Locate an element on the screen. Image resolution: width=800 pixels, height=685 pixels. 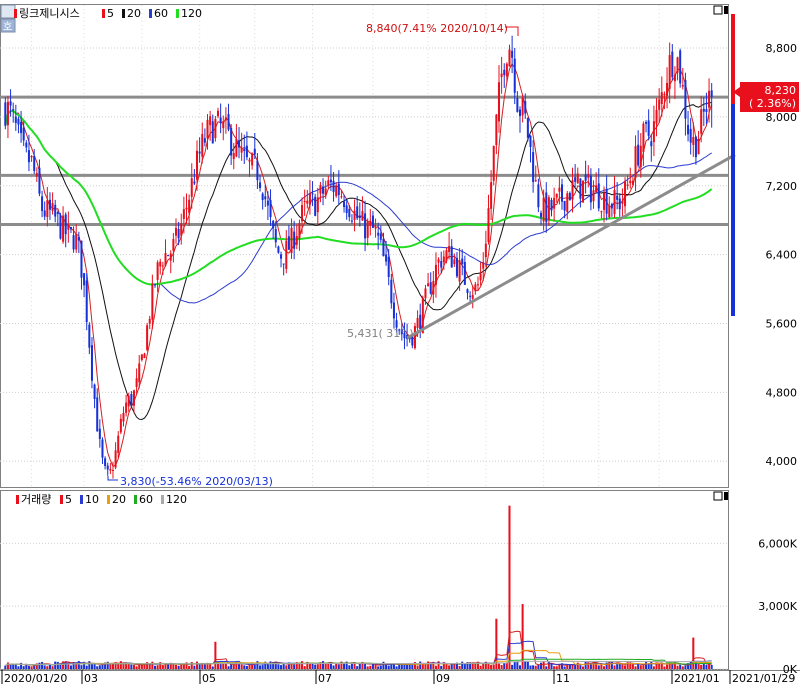
price-tick-label: 5,600 is located at coordinates (782, 323).